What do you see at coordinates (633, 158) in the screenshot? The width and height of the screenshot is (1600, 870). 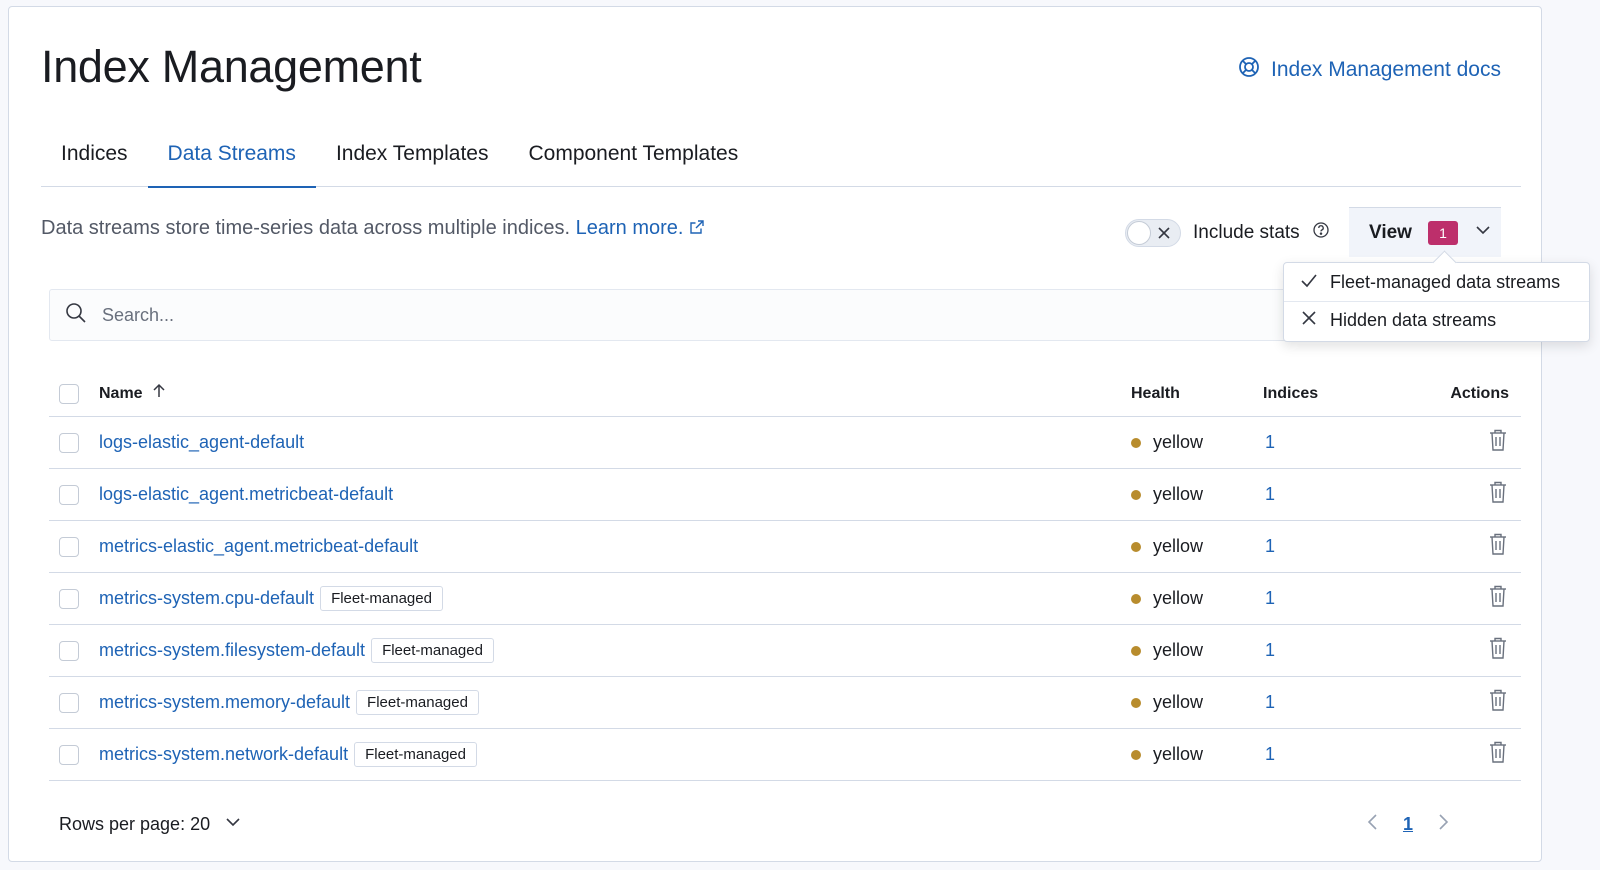 I see `tab-component-templates: Component Templates` at bounding box center [633, 158].